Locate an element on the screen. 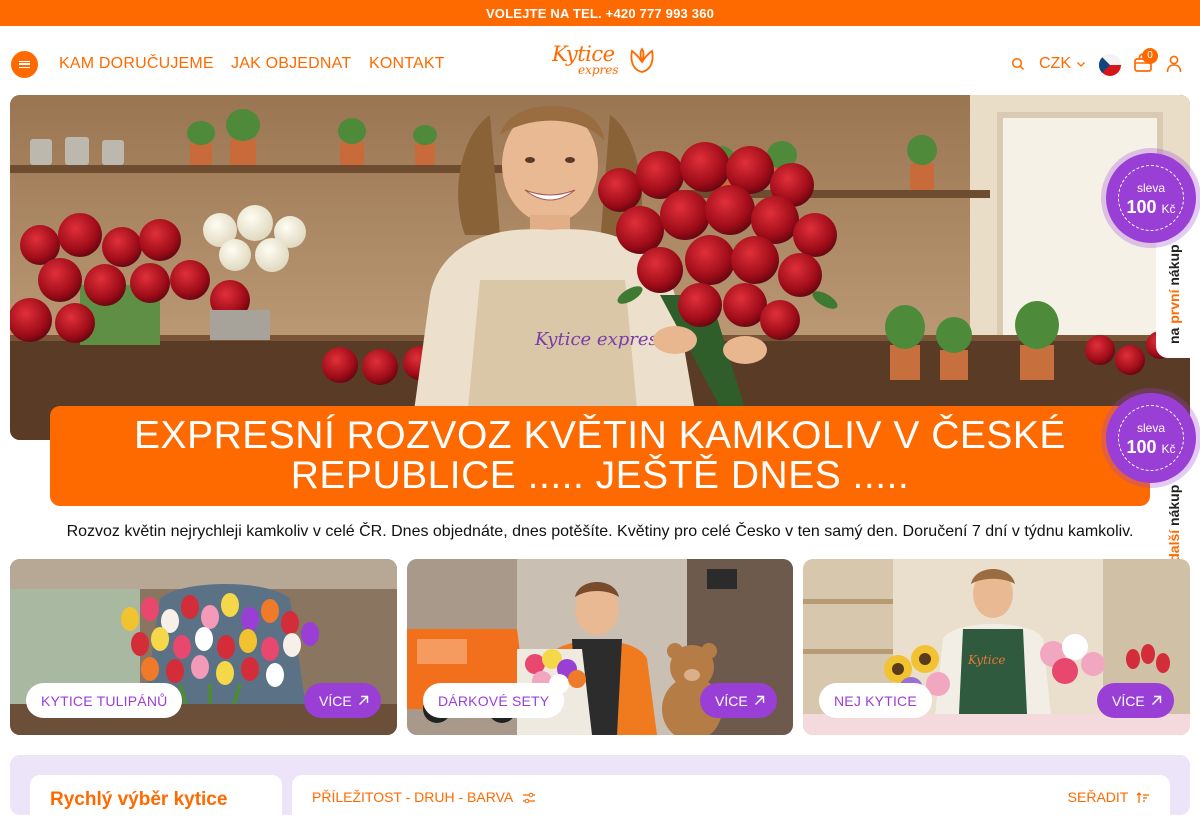  category-title: NEJ KYTICE is located at coordinates (875, 700).